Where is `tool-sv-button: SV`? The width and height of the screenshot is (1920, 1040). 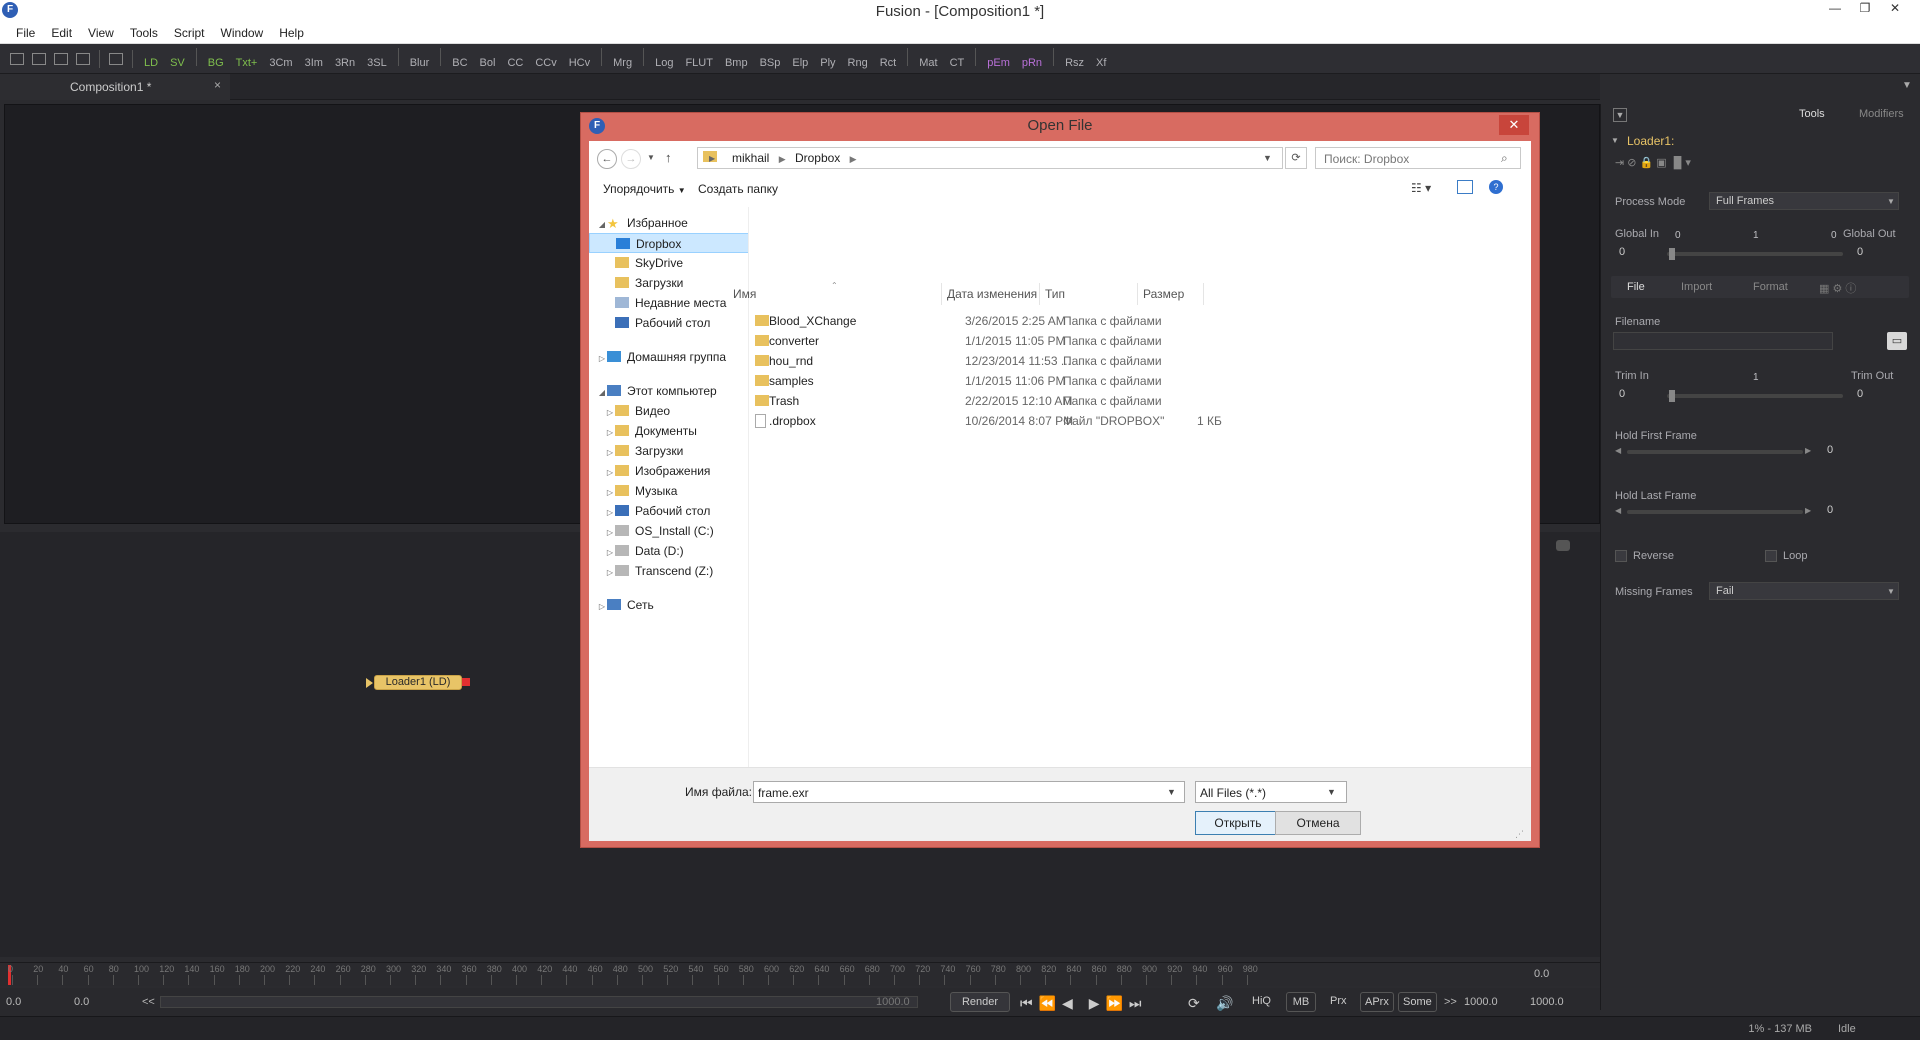
tool-sv-button: SV is located at coordinates (177, 63).